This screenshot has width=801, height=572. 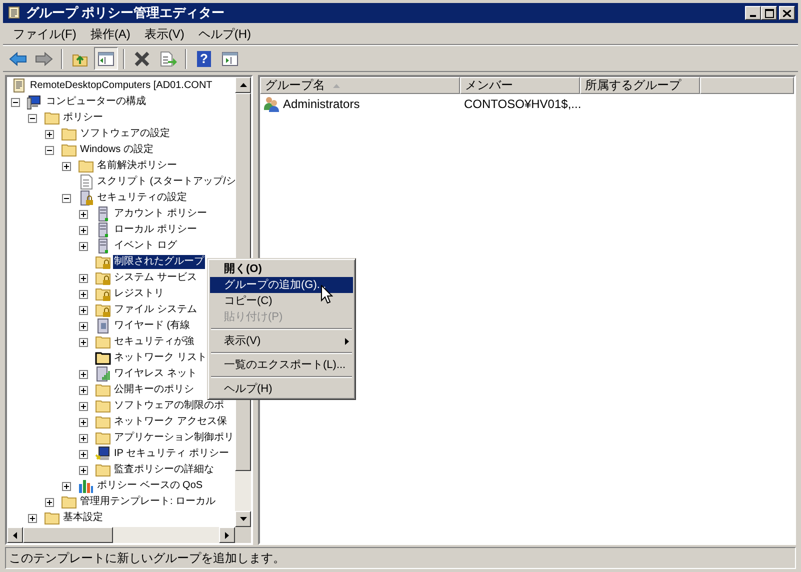 What do you see at coordinates (126, 13) in the screenshot?
I see `window-title: グループ ポリシー管理エディター` at bounding box center [126, 13].